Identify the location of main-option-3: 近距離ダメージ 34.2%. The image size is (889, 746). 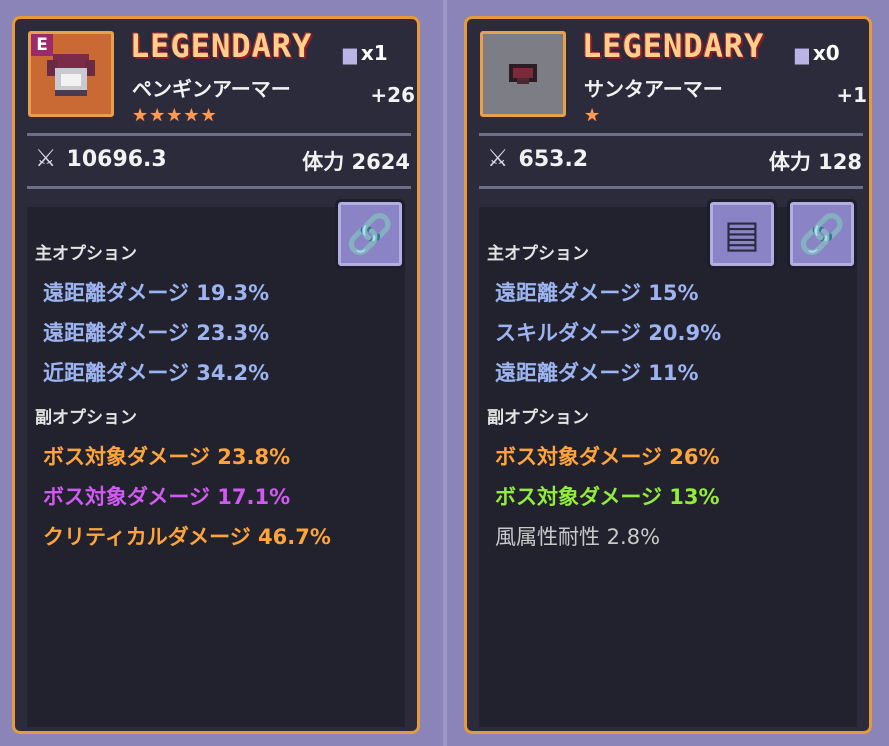
(156, 373).